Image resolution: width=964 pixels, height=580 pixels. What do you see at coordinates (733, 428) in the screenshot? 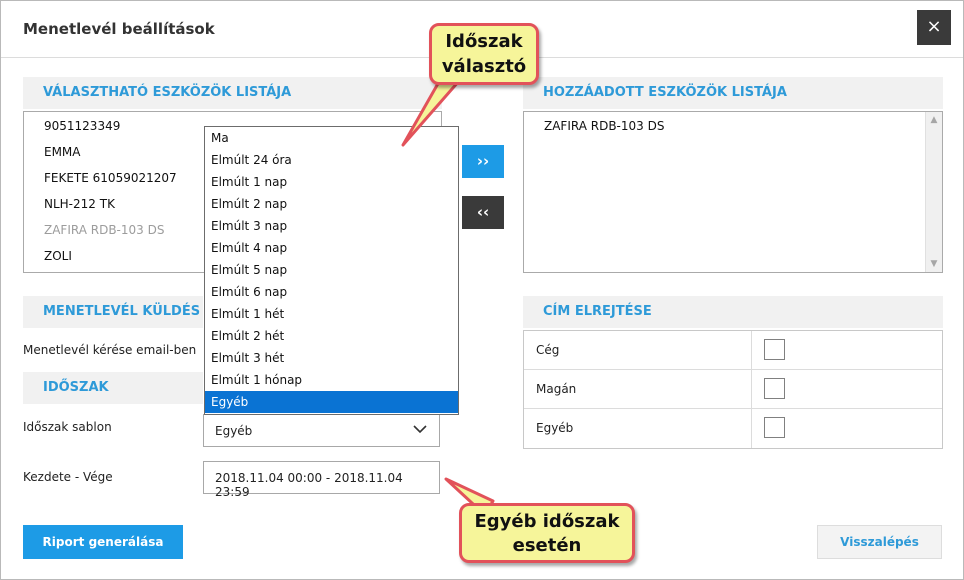
I see `hide-row-other: Egyéb` at bounding box center [733, 428].